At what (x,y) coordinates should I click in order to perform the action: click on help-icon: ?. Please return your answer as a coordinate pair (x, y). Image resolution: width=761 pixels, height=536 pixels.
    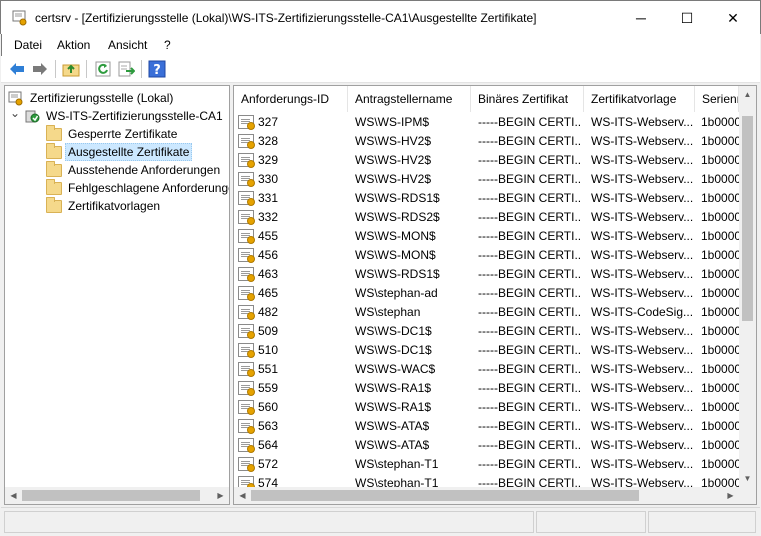
    Looking at the image, I should click on (157, 69).